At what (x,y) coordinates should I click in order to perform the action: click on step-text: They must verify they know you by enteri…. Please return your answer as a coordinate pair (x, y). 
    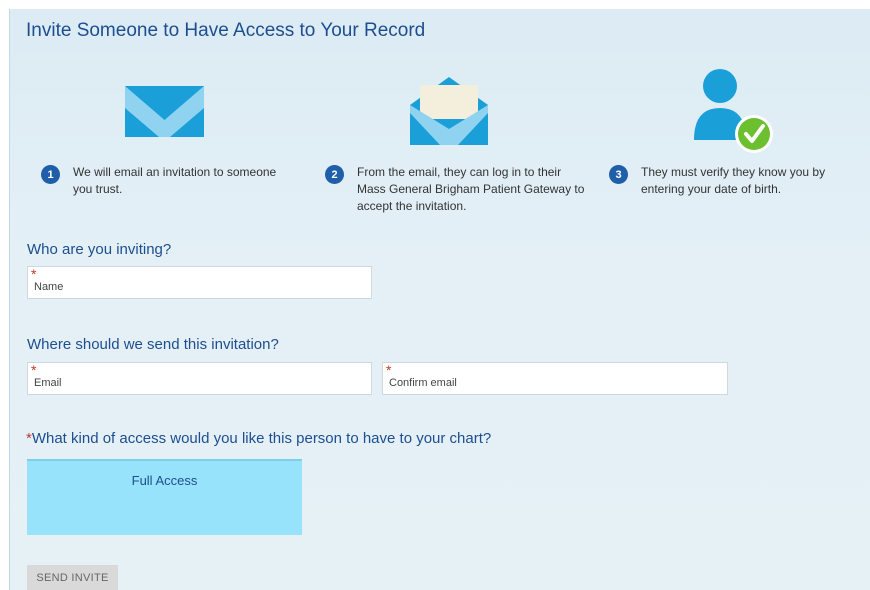
    Looking at the image, I should click on (733, 180).